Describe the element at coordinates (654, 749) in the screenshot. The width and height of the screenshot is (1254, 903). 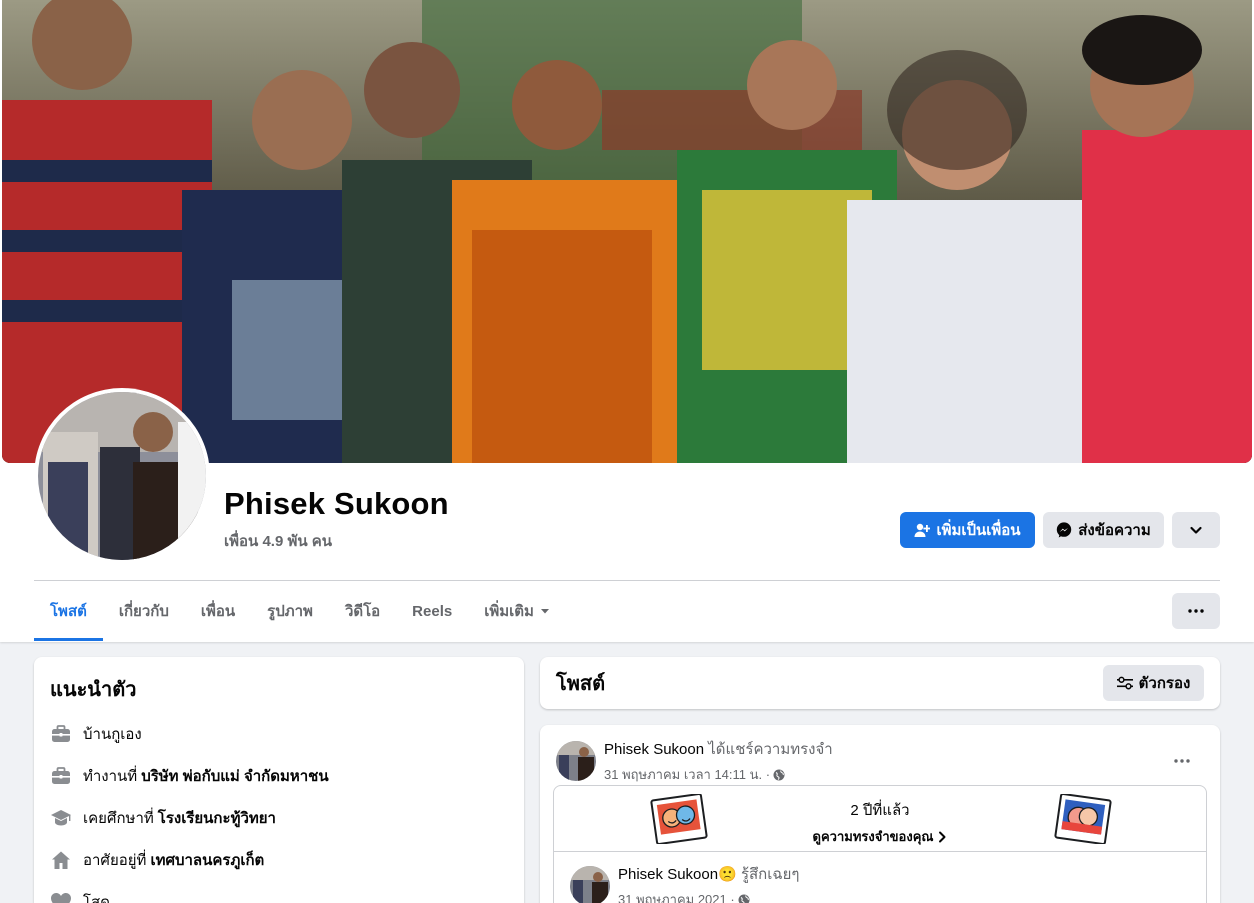
I see `post-author-name: Phisek Sukoon` at that location.